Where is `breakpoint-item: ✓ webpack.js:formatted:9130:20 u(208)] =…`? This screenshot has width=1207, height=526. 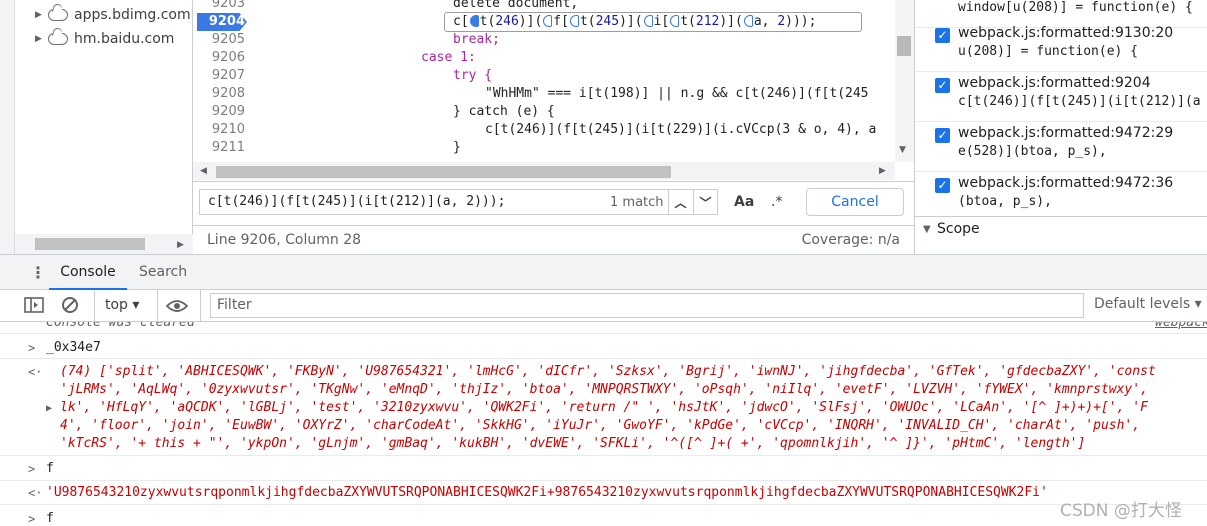
breakpoint-item: ✓ webpack.js:formatted:9130:20 u(208)] =… is located at coordinates (1061, 47).